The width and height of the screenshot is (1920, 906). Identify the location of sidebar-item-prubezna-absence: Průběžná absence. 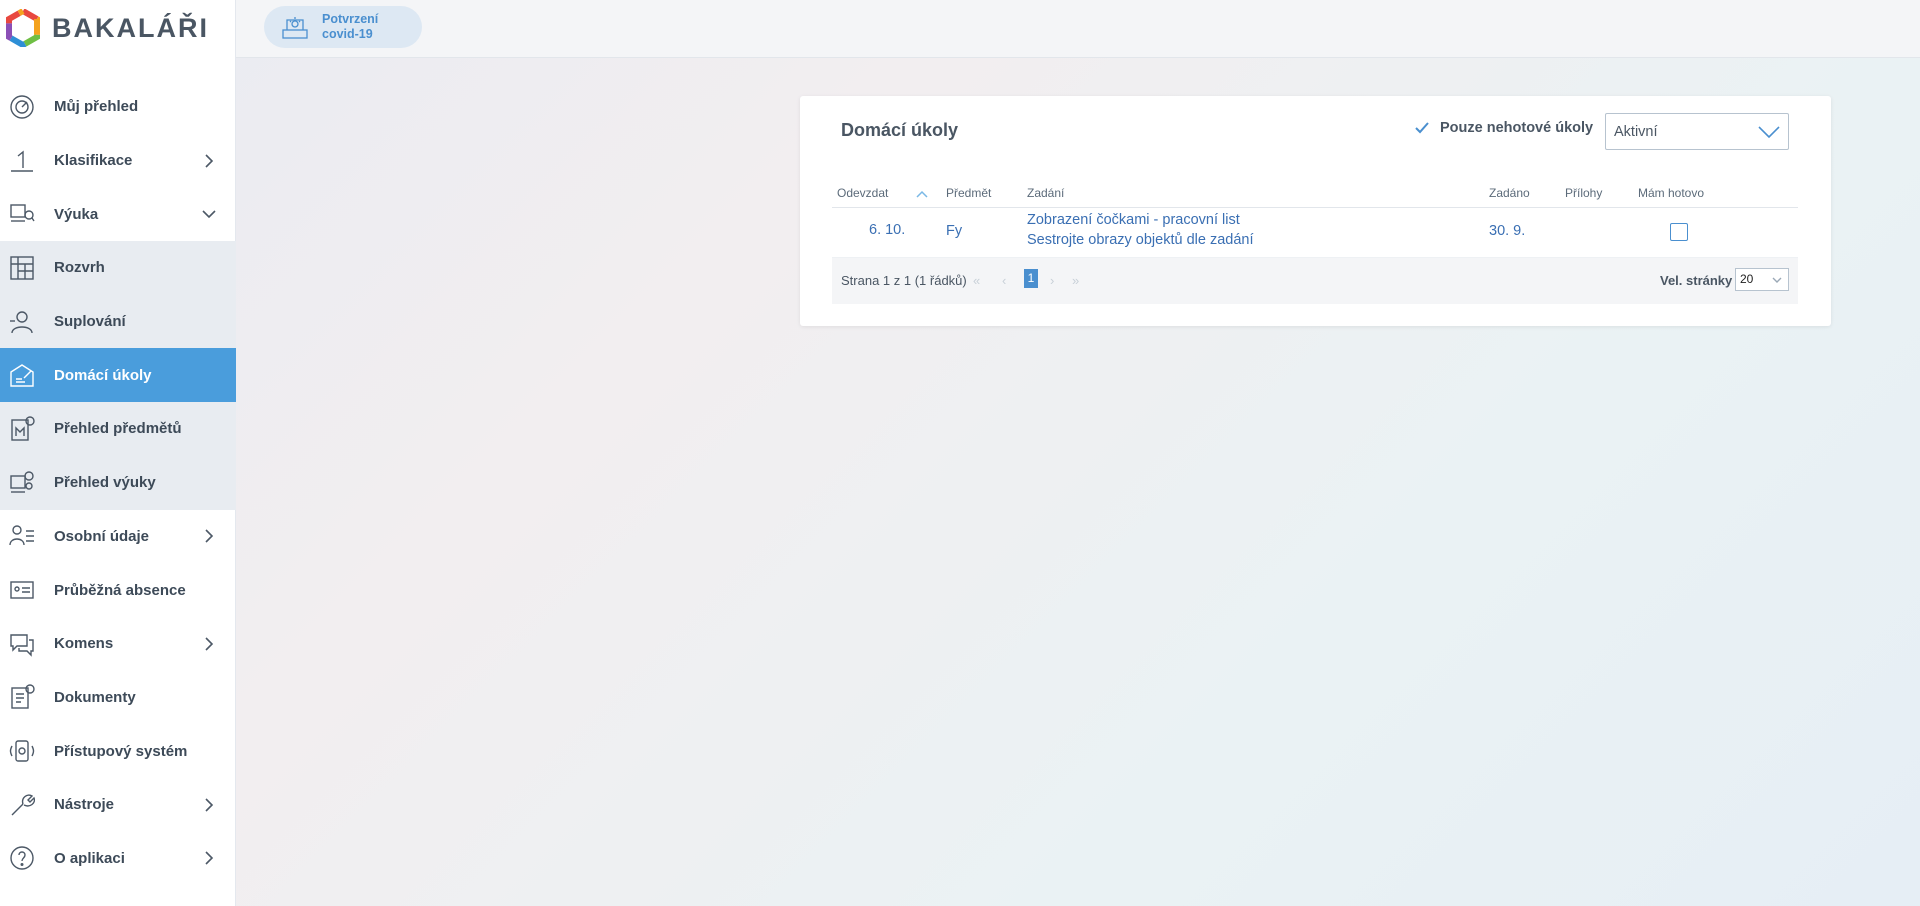
(118, 590).